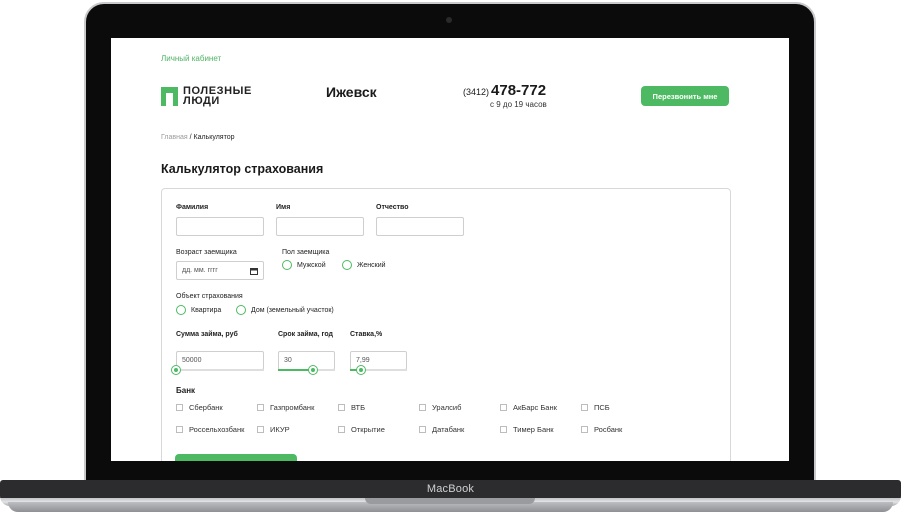 This screenshot has height=518, width=901. Describe the element at coordinates (254, 271) in the screenshot. I see `calendar-icon` at that location.